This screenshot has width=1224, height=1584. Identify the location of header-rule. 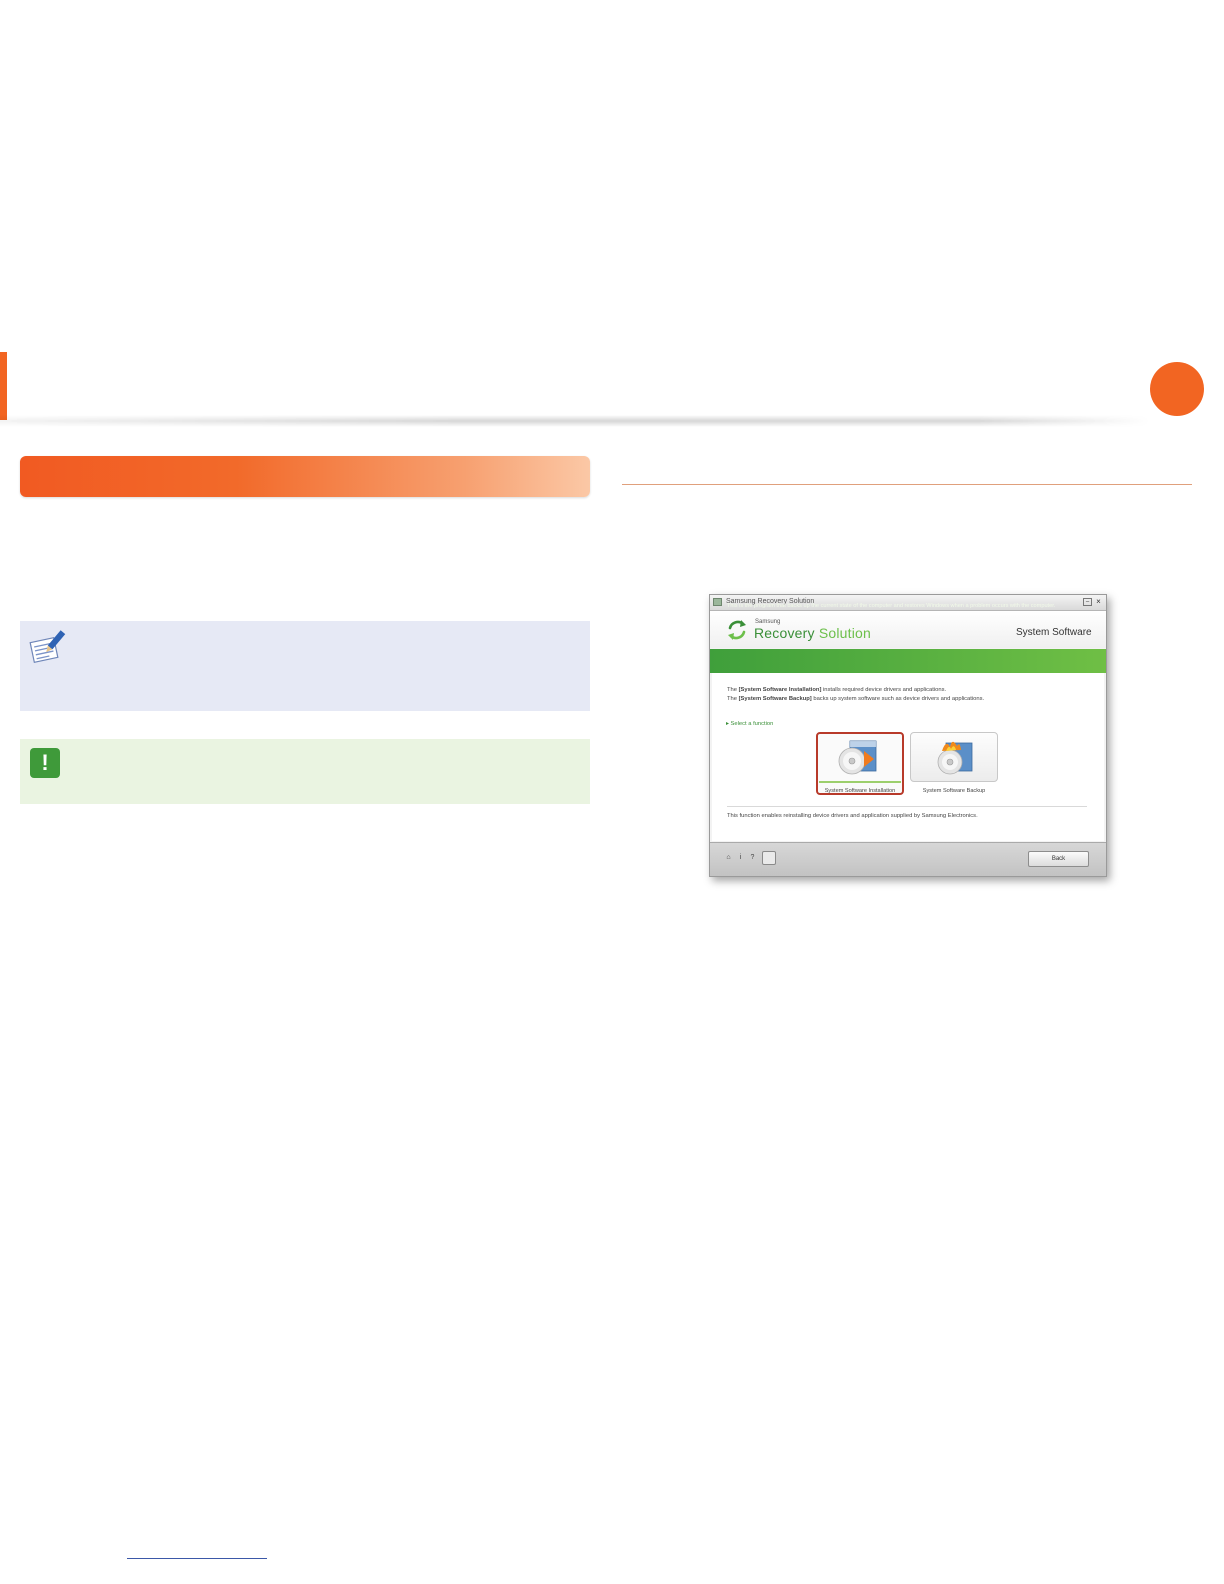
(575, 421).